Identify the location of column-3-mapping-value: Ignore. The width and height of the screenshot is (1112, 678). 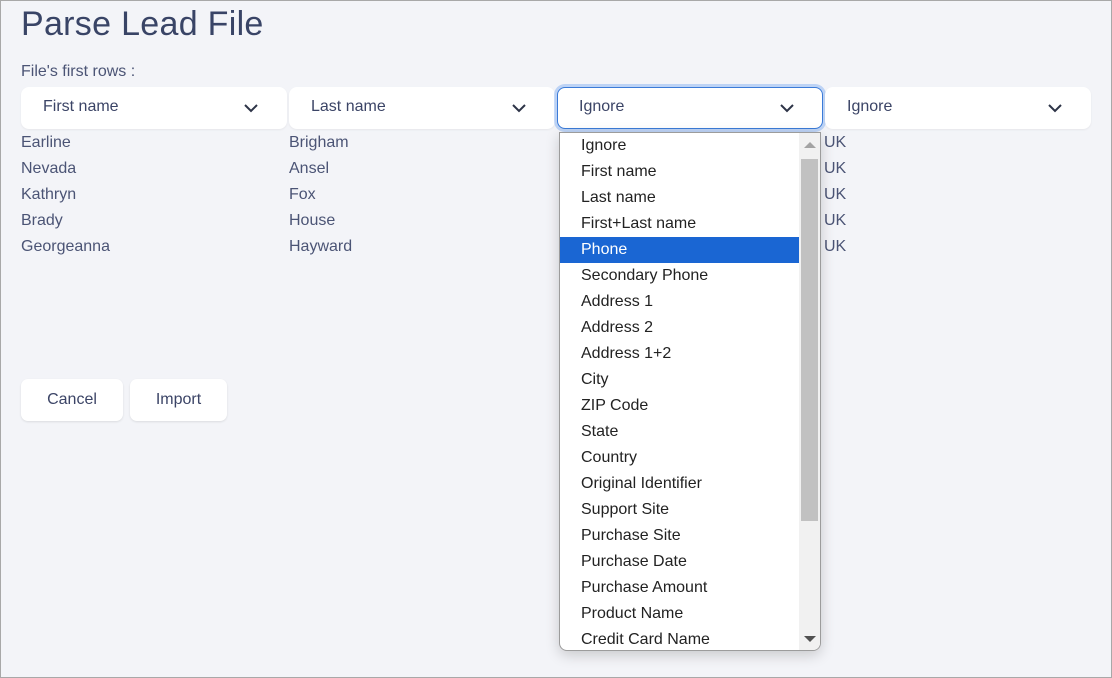
(602, 106).